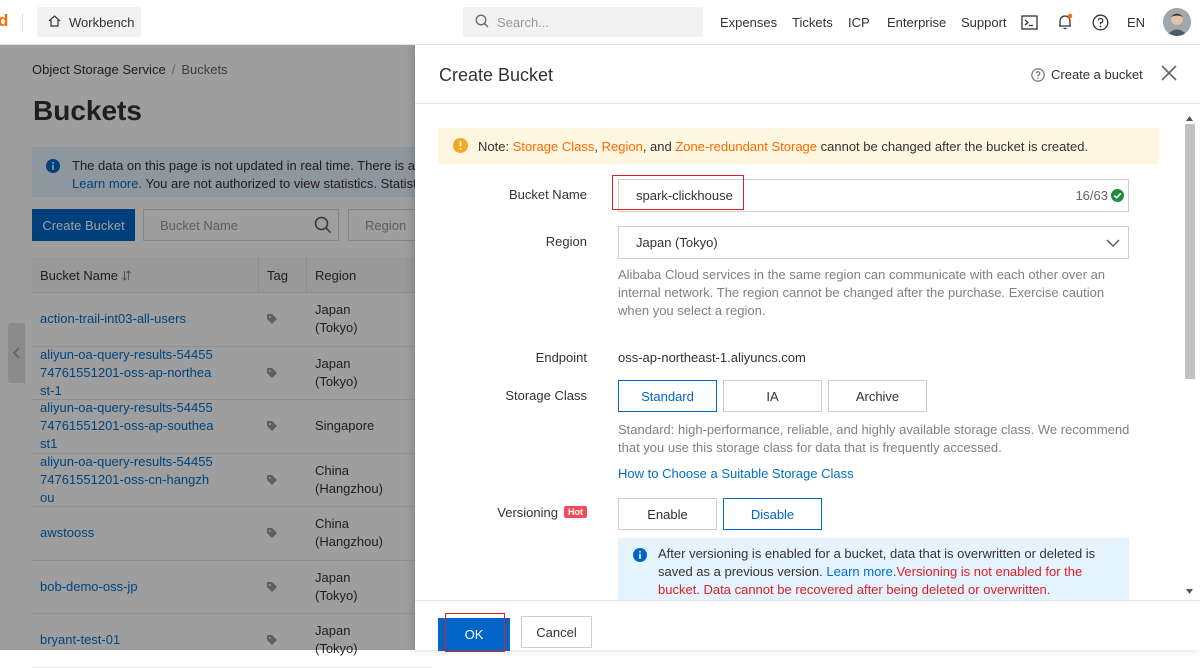 This screenshot has width=1200, height=668. What do you see at coordinates (859, 22) in the screenshot?
I see `nav-icp: ICP` at bounding box center [859, 22].